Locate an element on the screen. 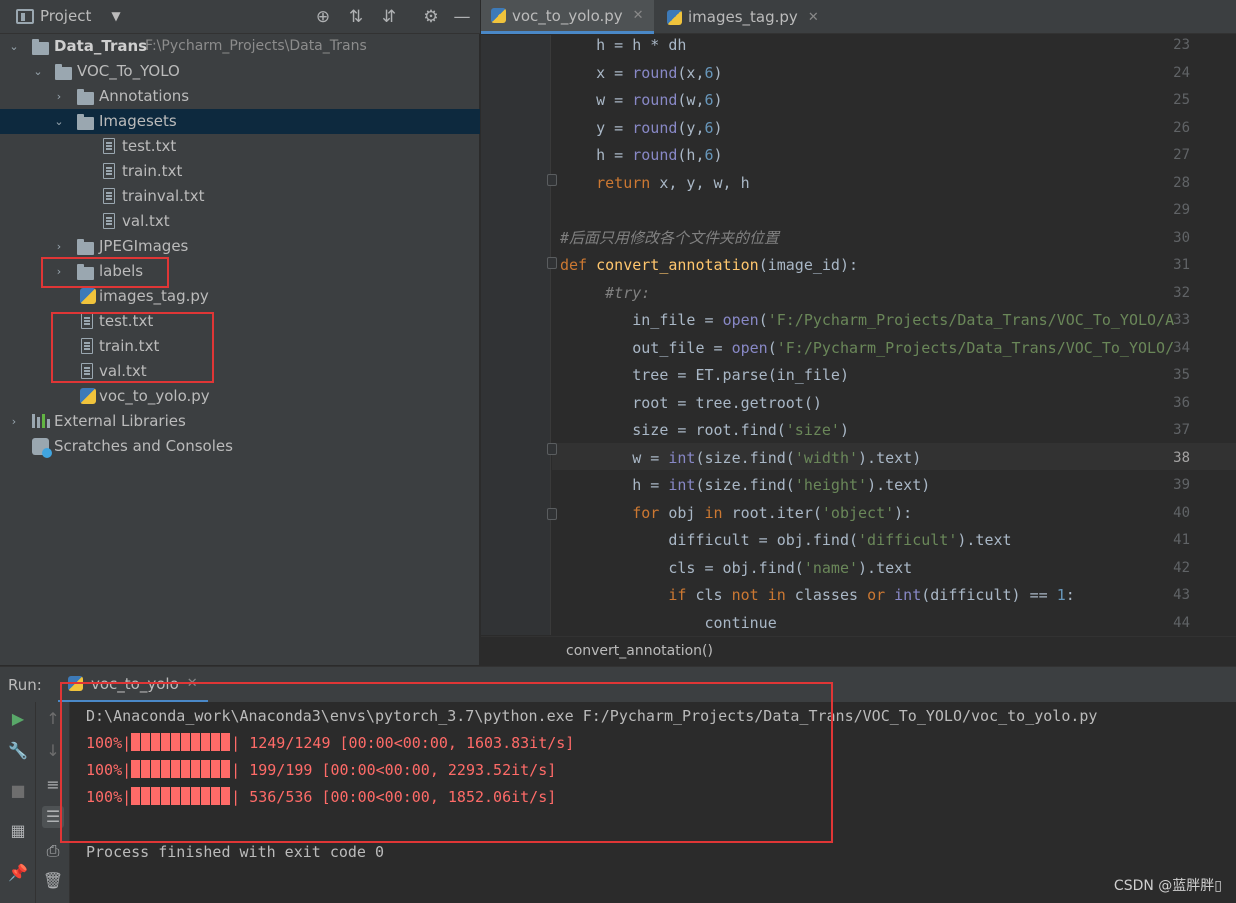  line-number: 32 is located at coordinates (1181, 292).